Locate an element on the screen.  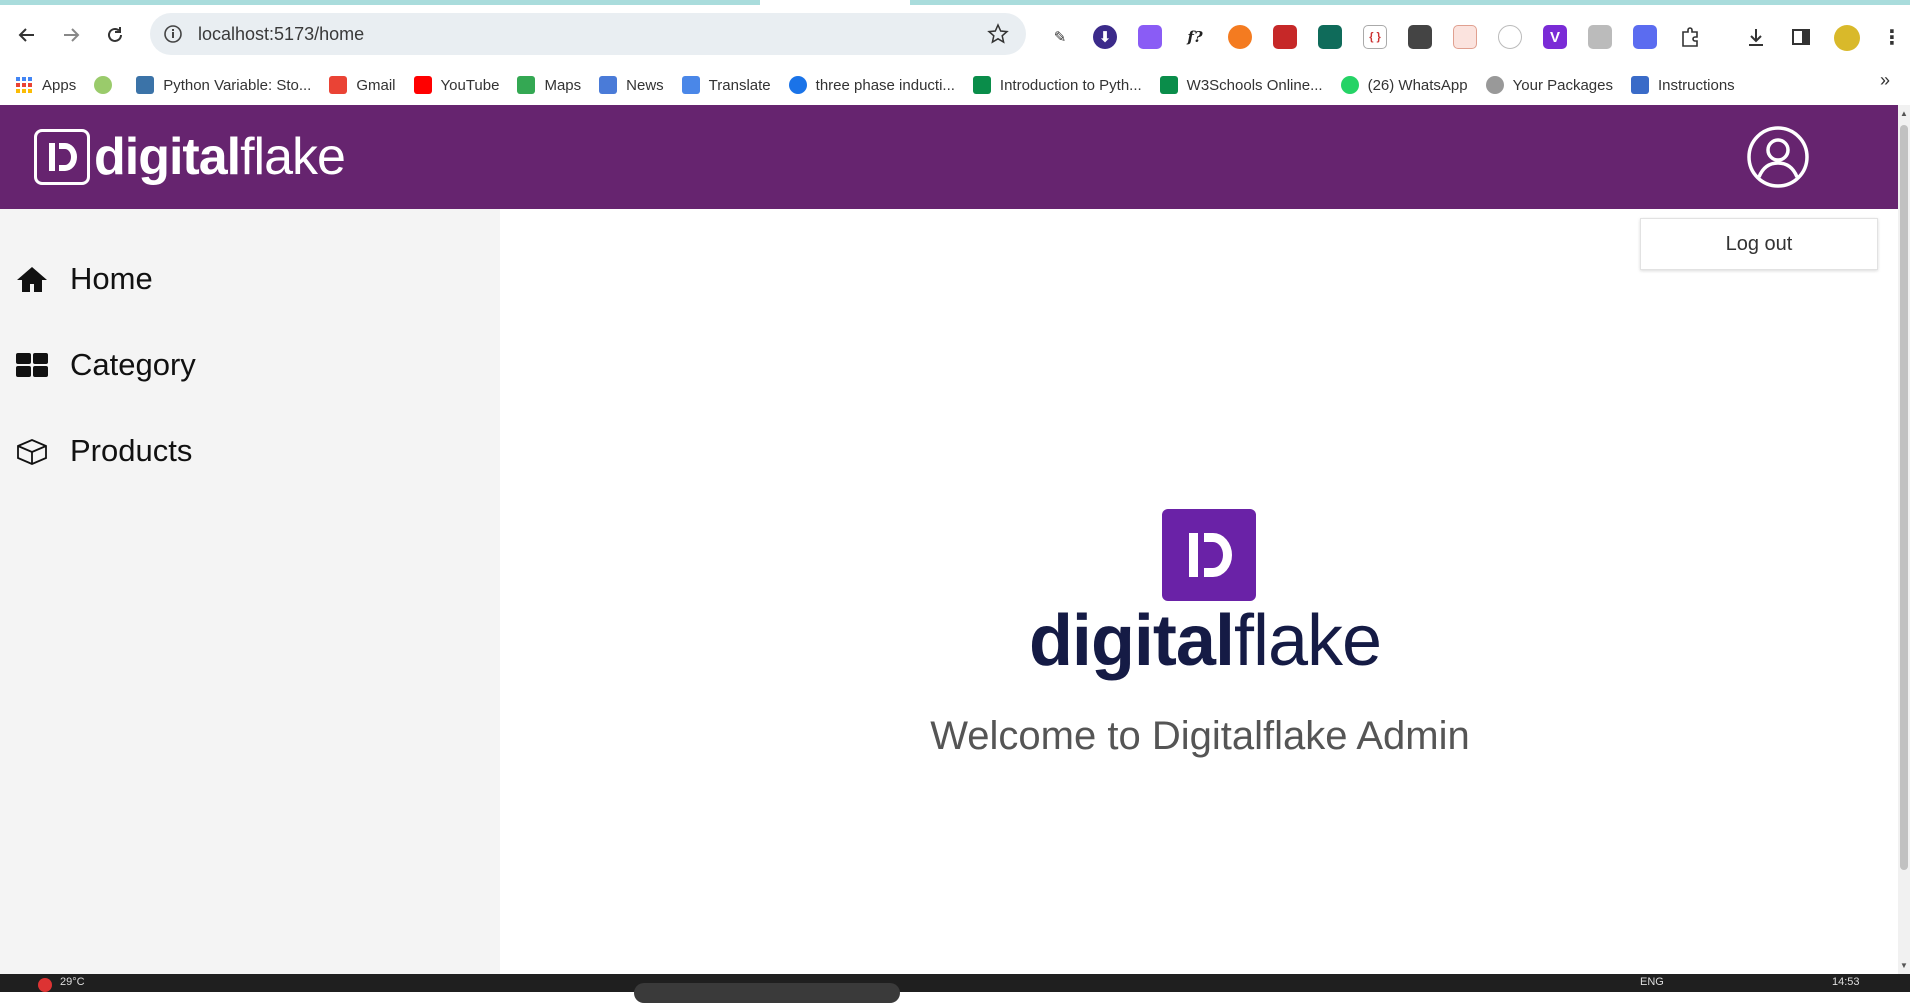
user-circle-icon is located at coordinates (1778, 157).